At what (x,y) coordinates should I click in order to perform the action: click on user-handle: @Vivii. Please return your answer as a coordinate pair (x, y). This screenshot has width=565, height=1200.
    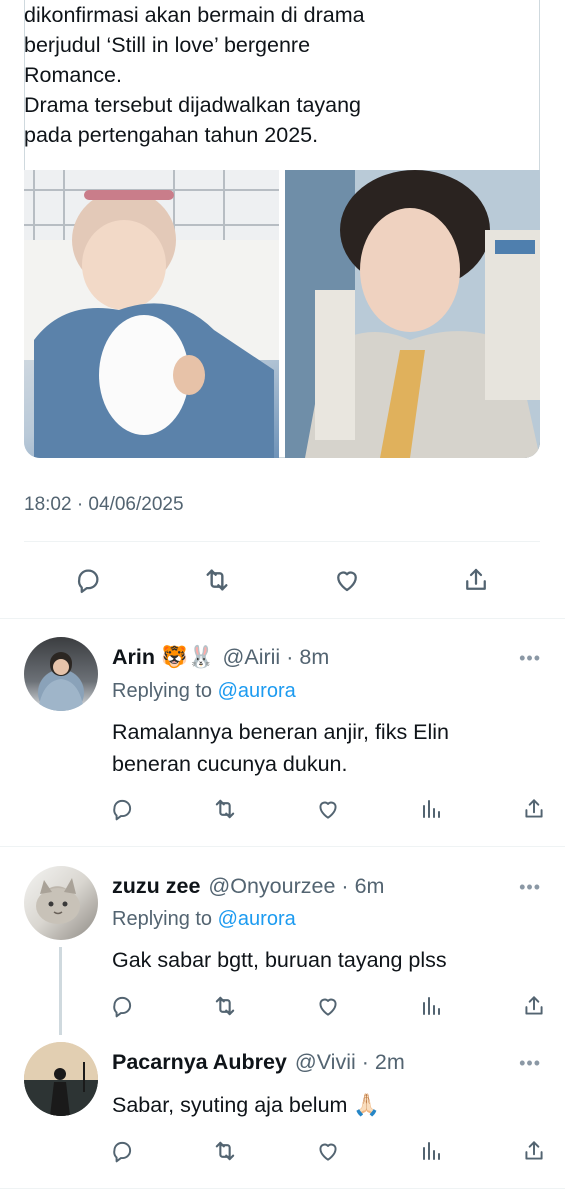
    Looking at the image, I should click on (325, 1062).